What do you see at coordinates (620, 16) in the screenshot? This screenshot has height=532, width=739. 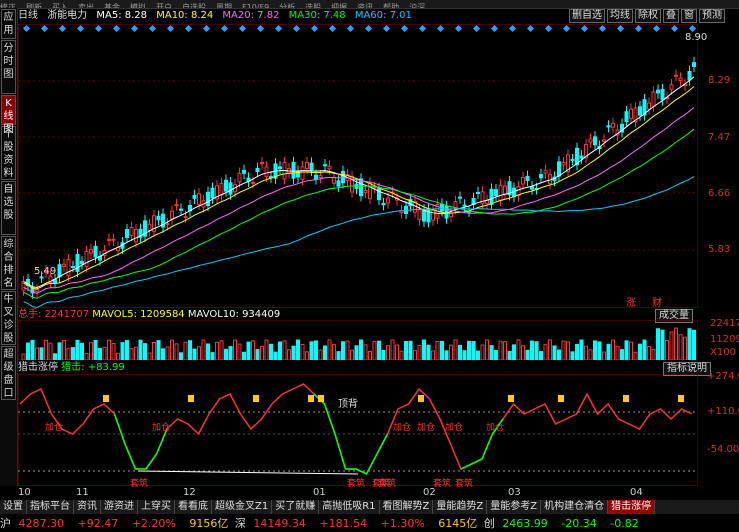 I see `toolbar-button: 均线` at bounding box center [620, 16].